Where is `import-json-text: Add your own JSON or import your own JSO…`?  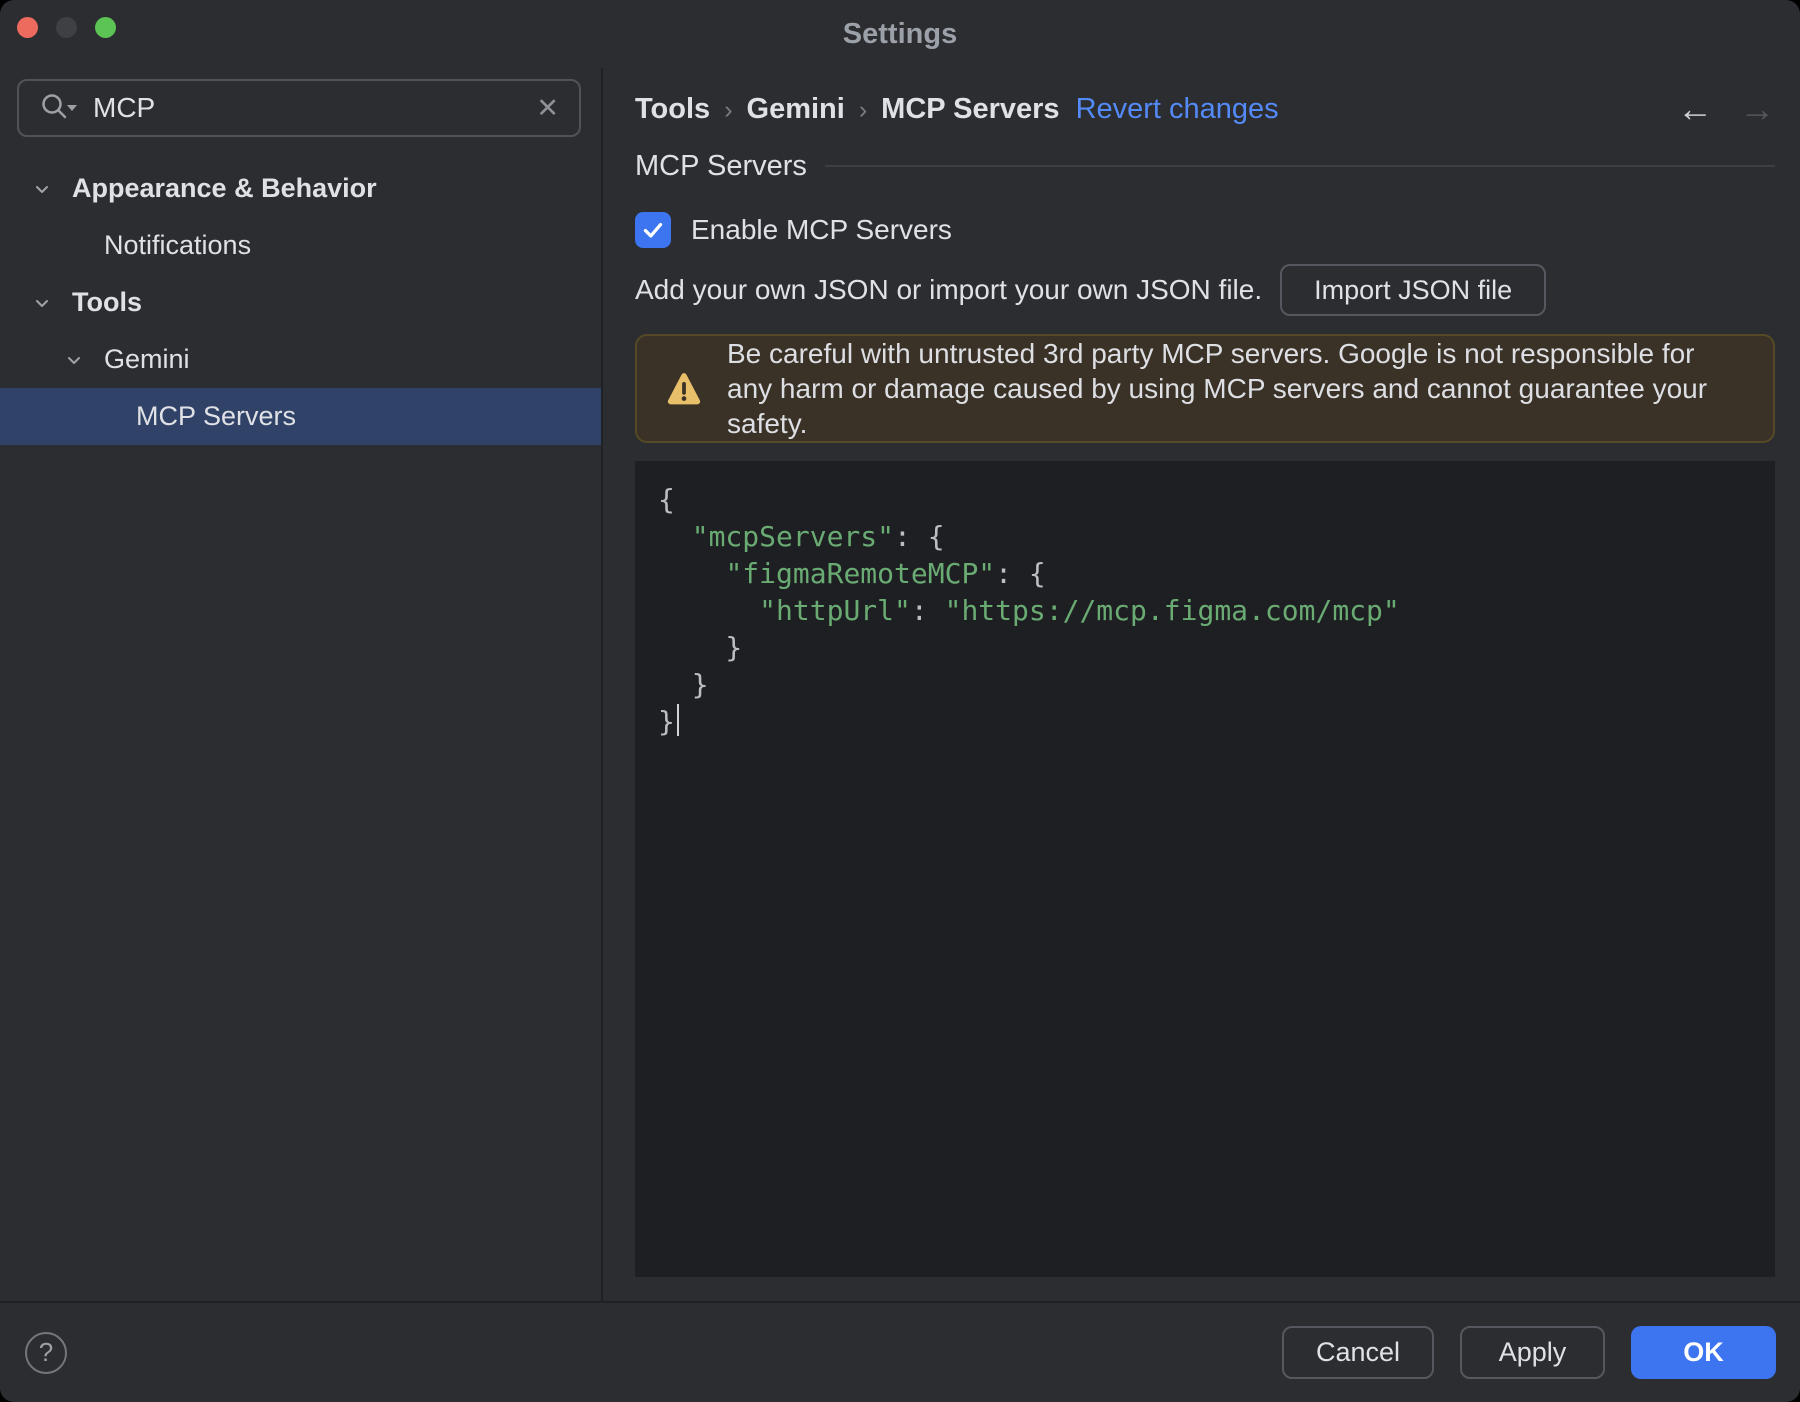
import-json-text: Add your own JSON or import your own JSO… is located at coordinates (949, 289).